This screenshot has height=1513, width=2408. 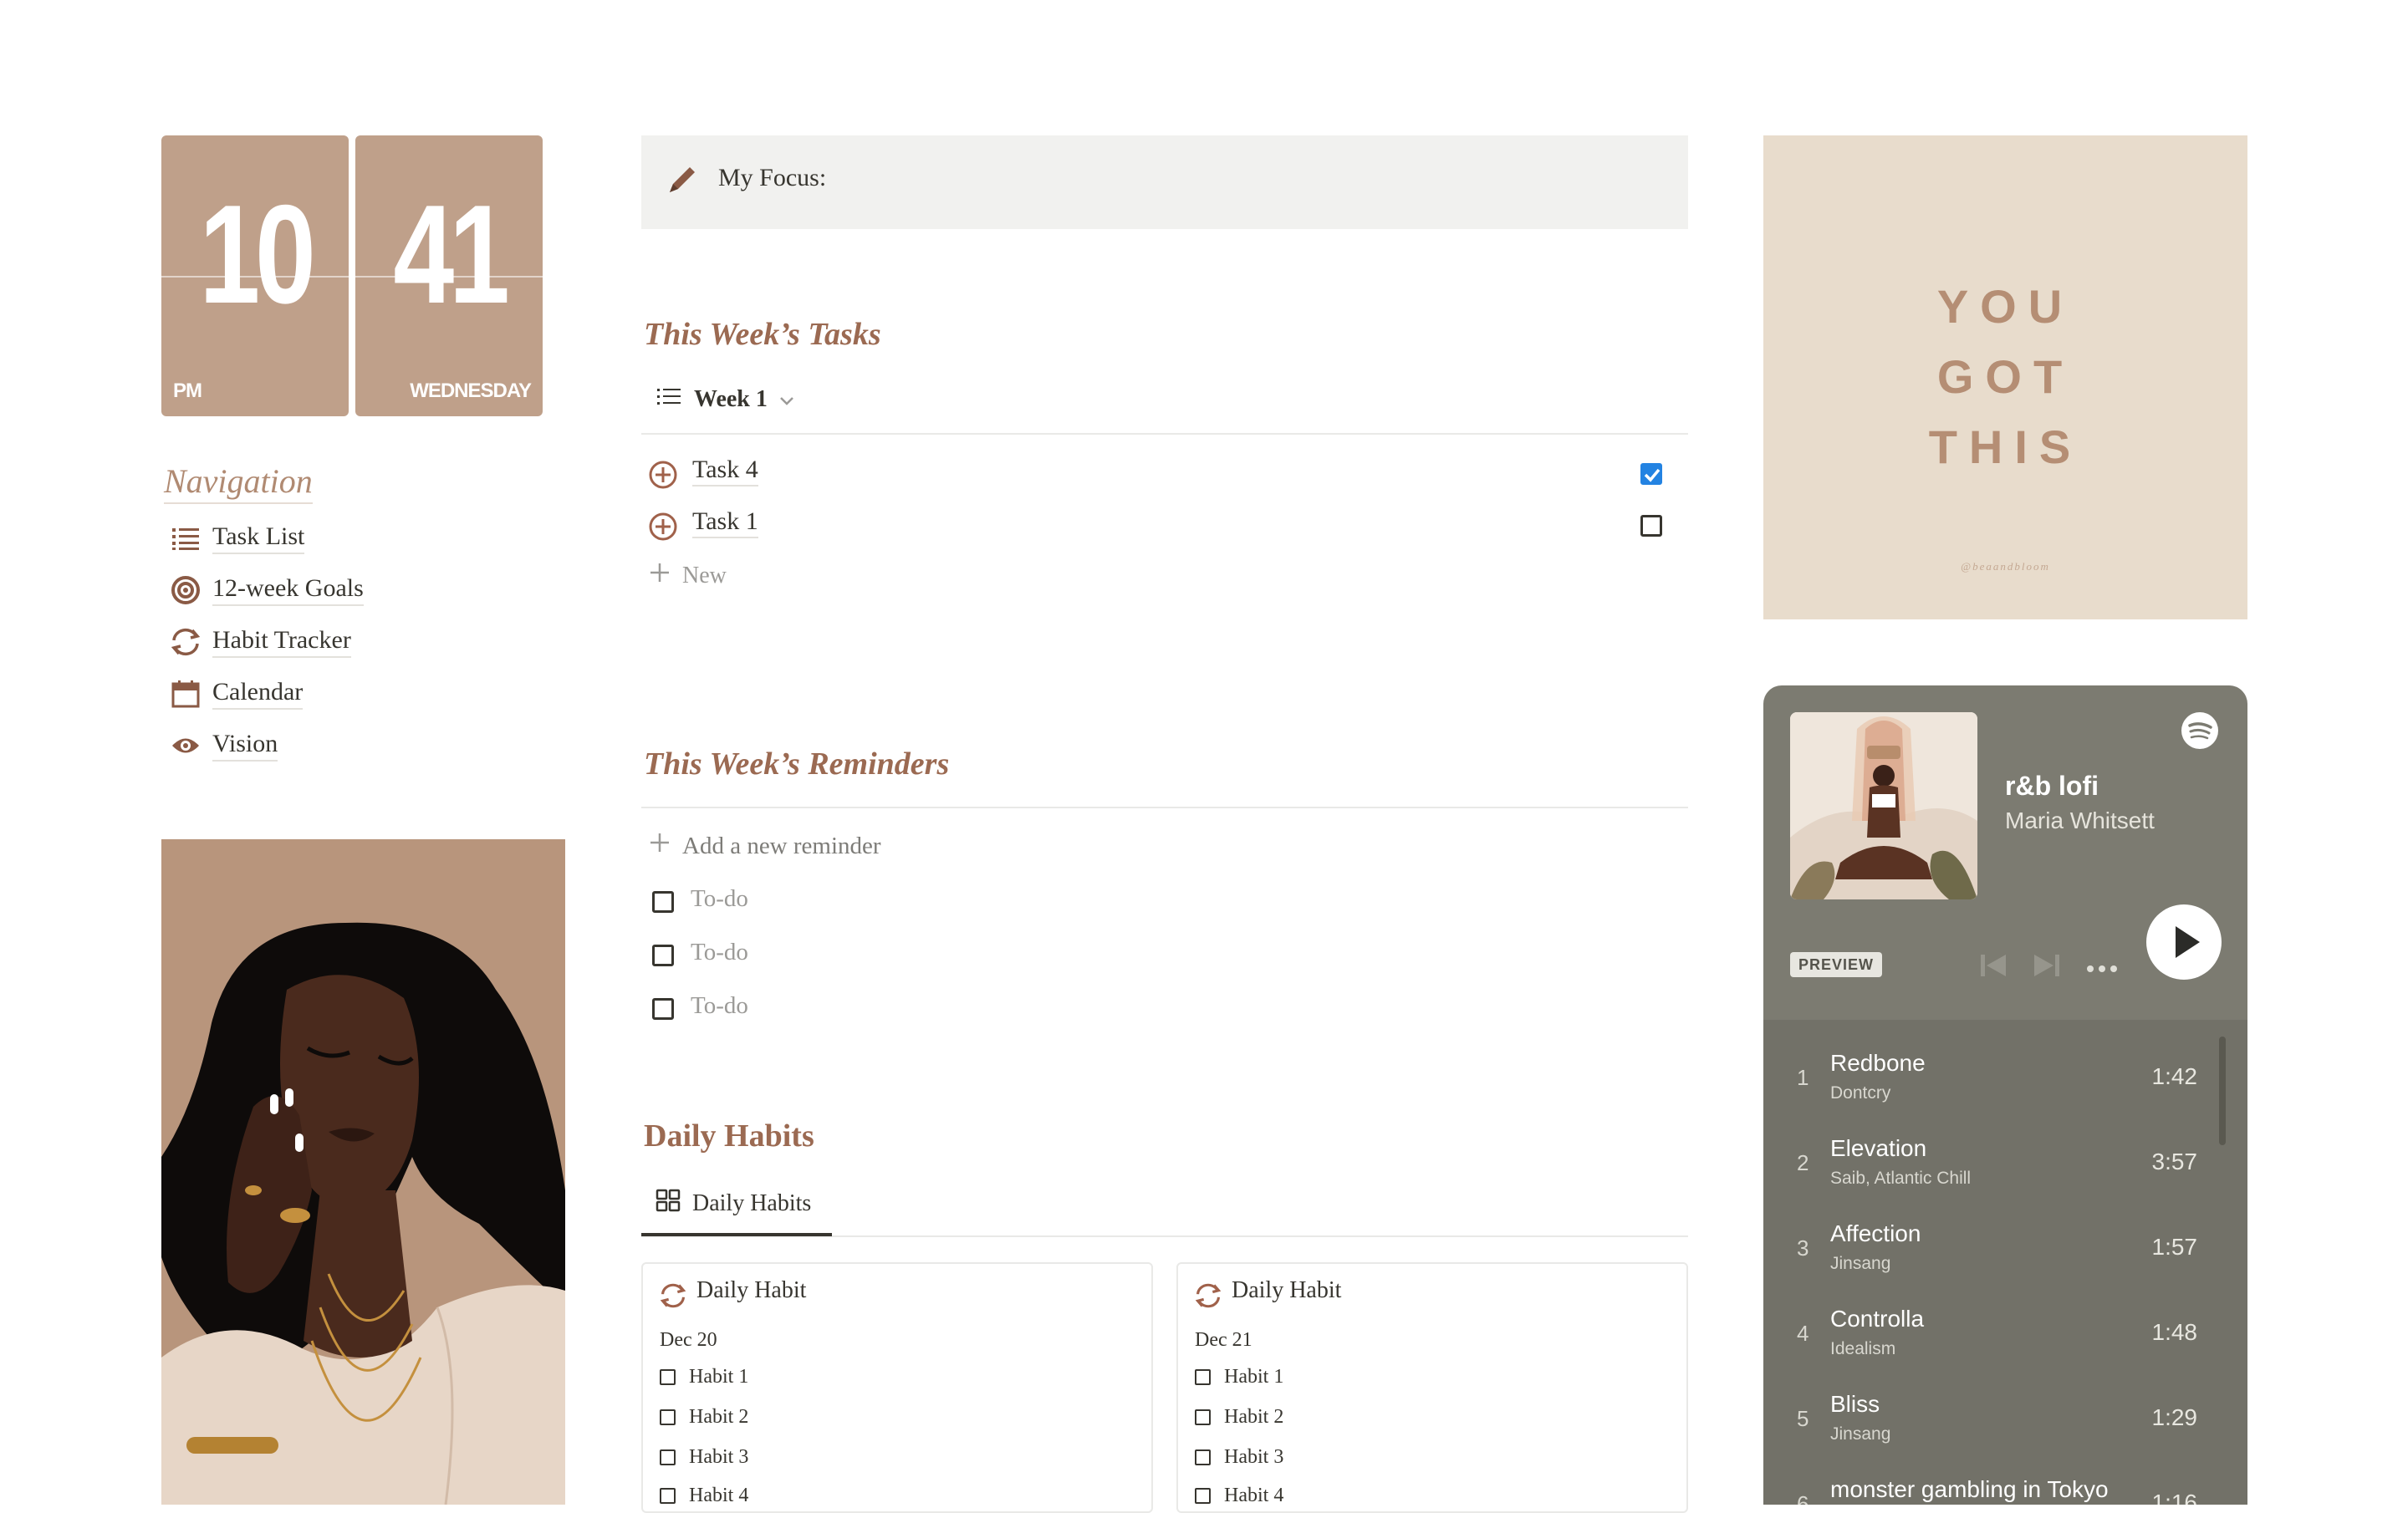 What do you see at coordinates (1876, 1233) in the screenshot?
I see `track-name: Affection` at bounding box center [1876, 1233].